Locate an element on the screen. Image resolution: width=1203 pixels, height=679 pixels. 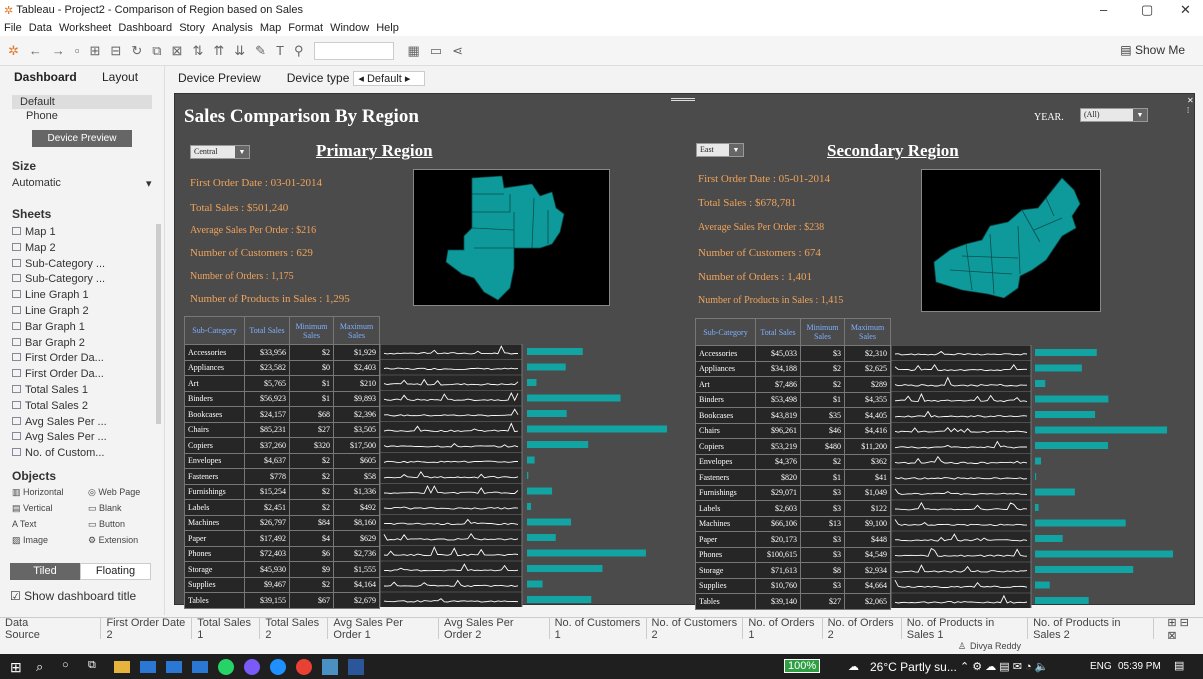
secondary-map is located at coordinates (1011, 240).